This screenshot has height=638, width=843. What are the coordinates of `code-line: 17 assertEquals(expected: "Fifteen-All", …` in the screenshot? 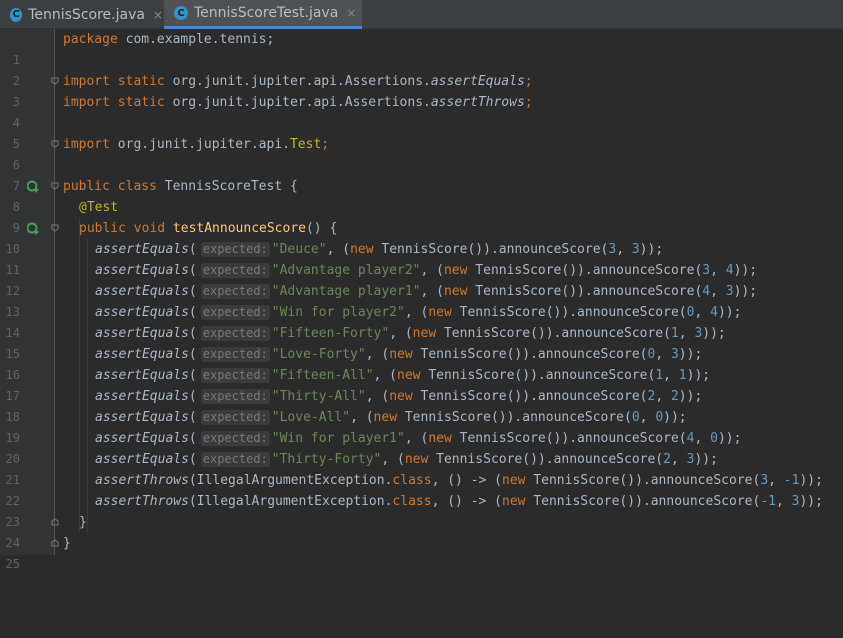 It's located at (421, 384).